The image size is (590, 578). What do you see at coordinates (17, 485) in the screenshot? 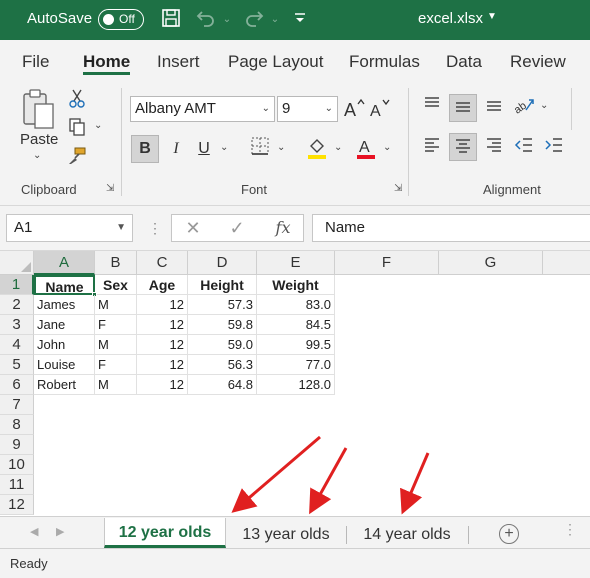
I see `row-header-11: 11` at bounding box center [17, 485].